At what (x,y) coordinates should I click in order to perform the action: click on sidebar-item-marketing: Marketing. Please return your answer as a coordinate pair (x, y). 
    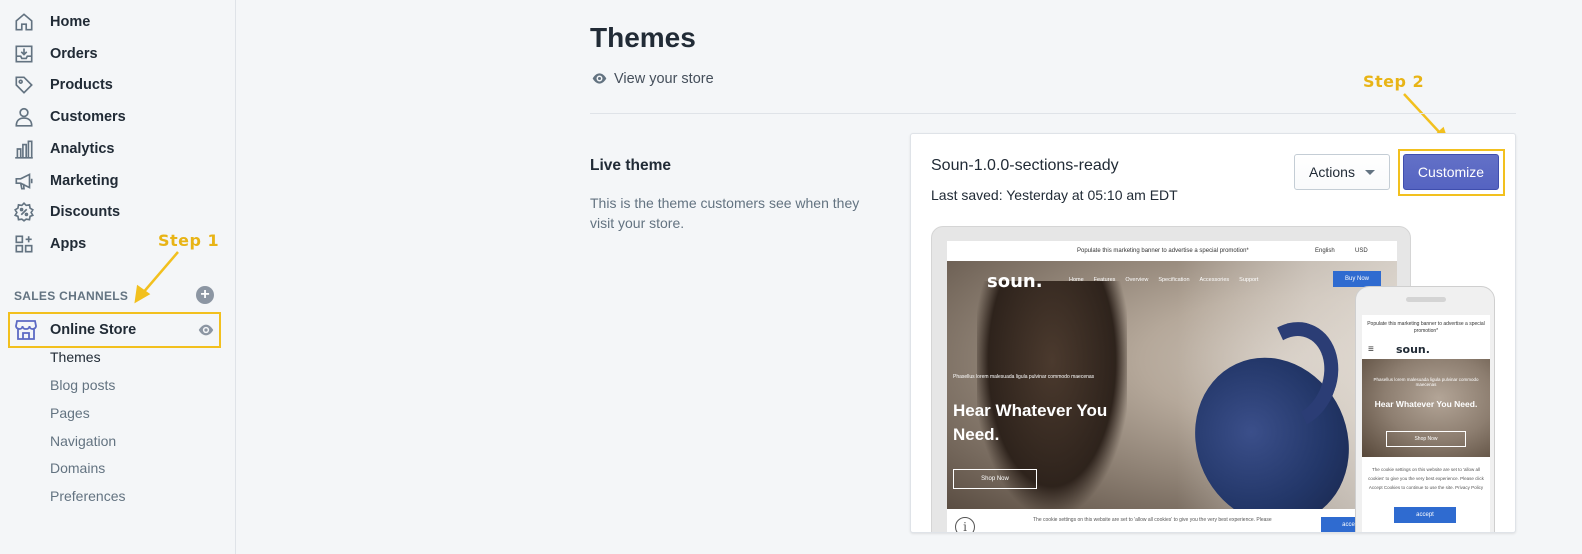
    Looking at the image, I should click on (117, 181).